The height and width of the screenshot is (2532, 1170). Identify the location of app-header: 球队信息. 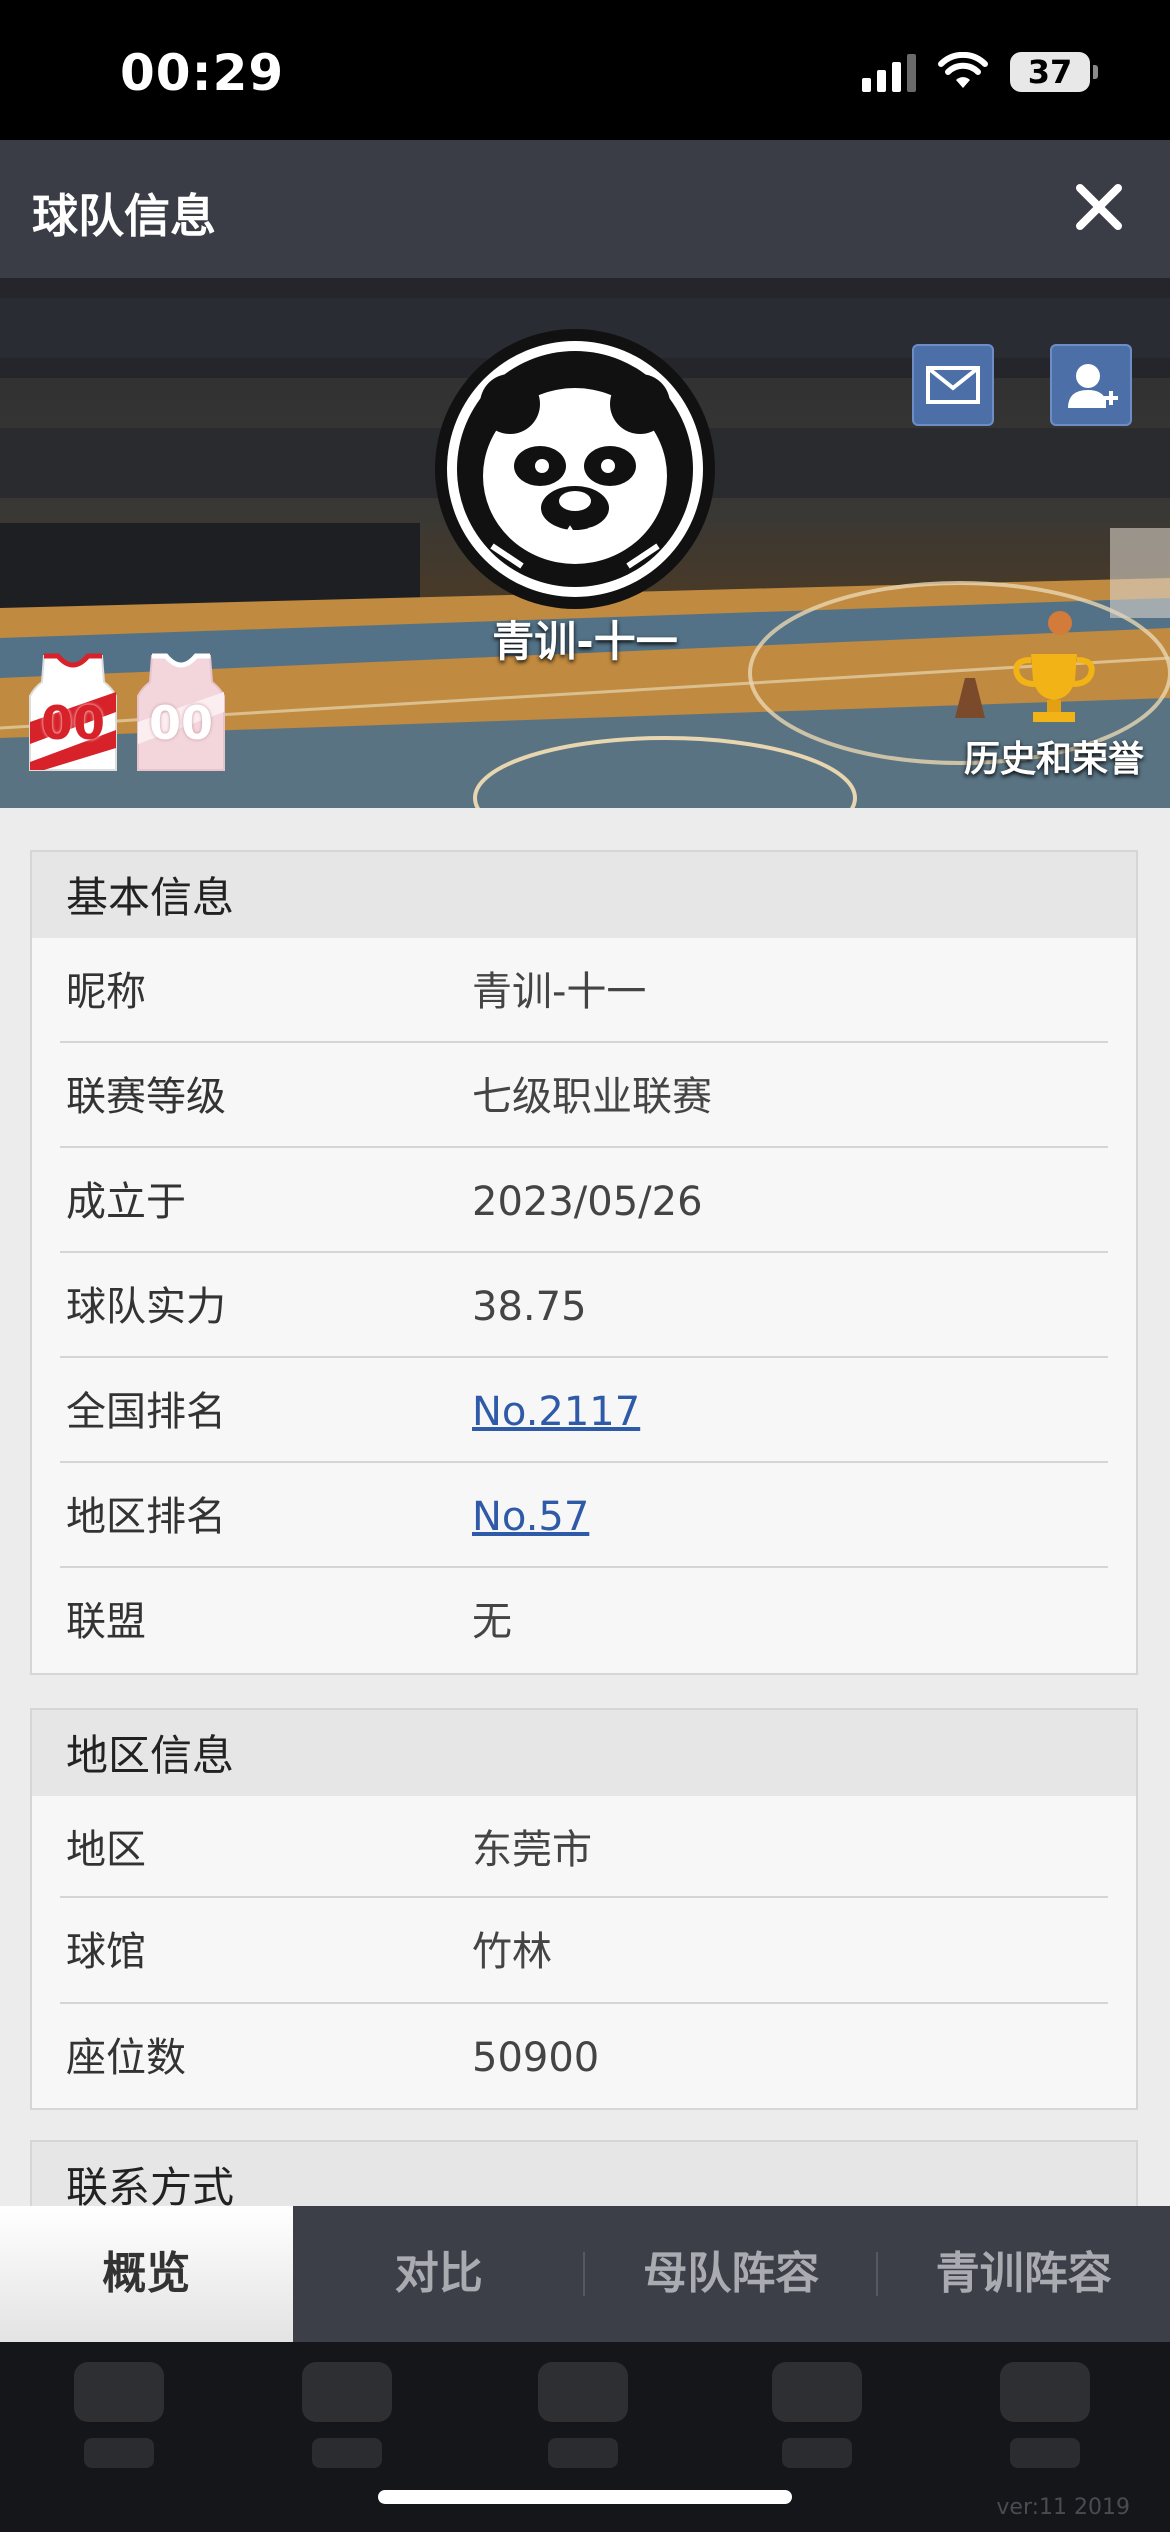
(585, 209).